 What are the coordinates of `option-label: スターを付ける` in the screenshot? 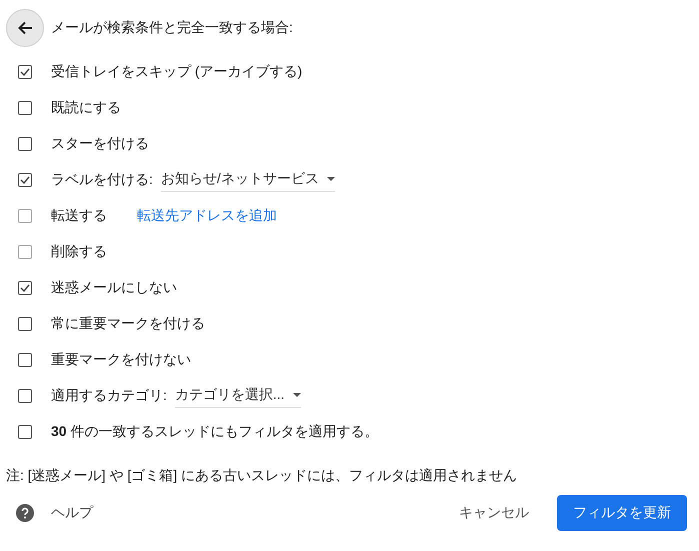 It's located at (100, 144).